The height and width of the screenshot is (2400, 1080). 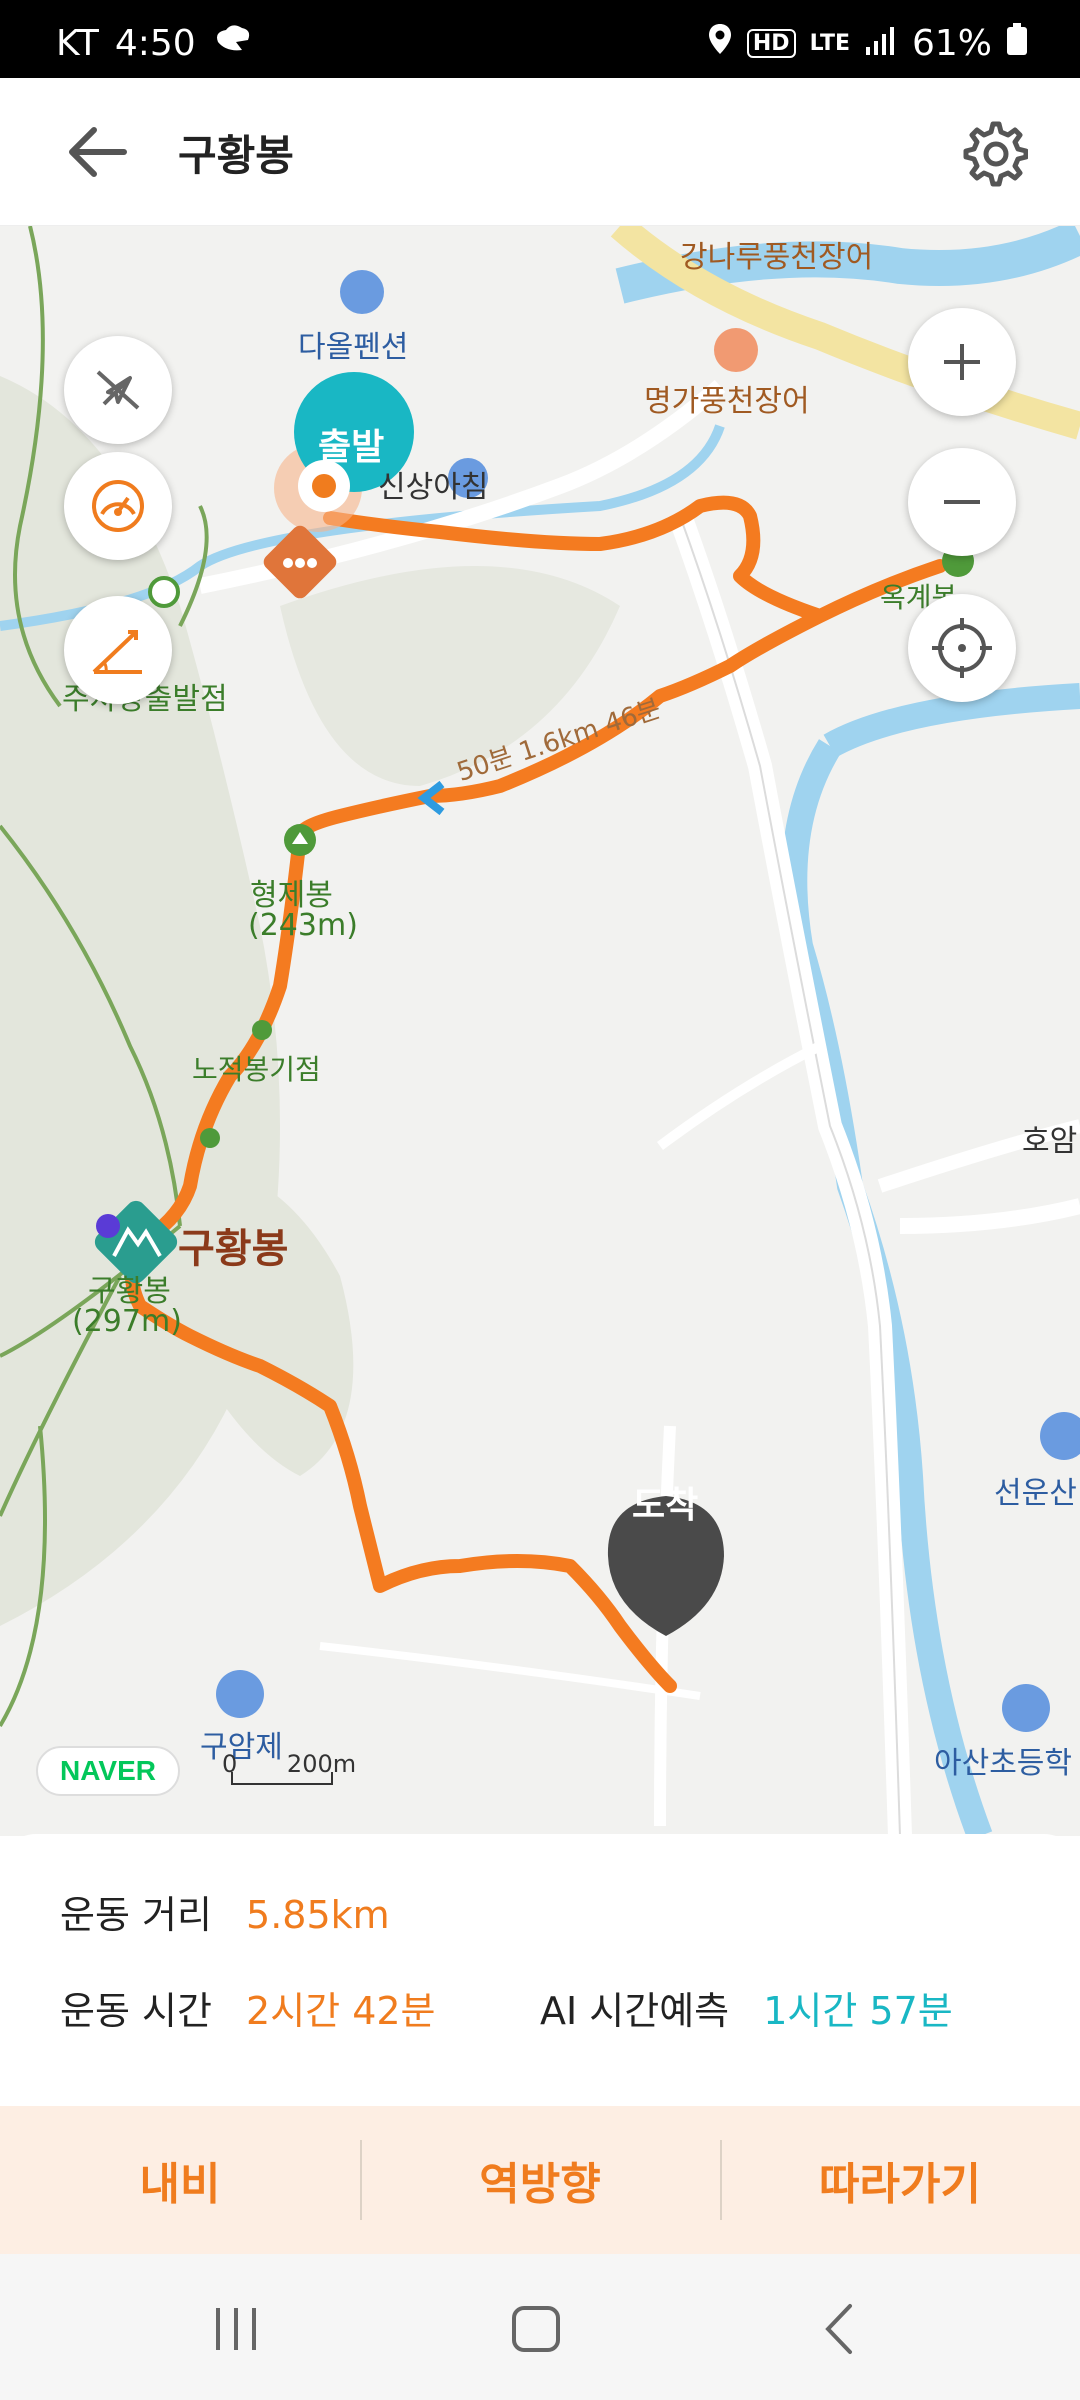 I want to click on system-back-button, so click(x=840, y=2329).